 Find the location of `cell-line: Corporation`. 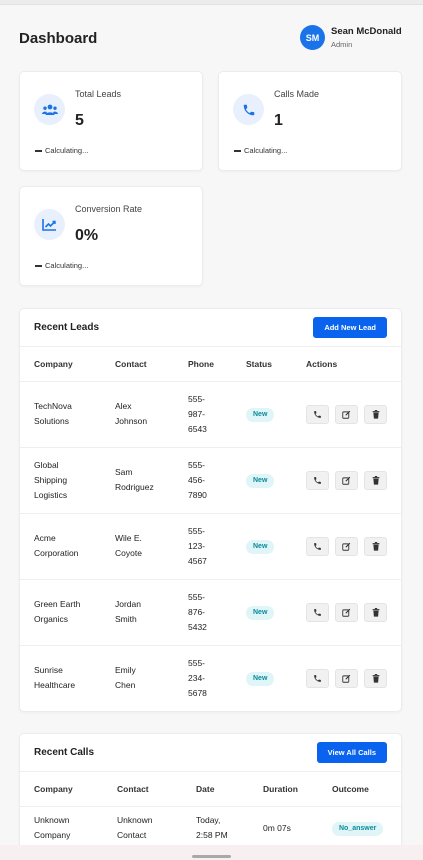

cell-line: Corporation is located at coordinates (56, 553).